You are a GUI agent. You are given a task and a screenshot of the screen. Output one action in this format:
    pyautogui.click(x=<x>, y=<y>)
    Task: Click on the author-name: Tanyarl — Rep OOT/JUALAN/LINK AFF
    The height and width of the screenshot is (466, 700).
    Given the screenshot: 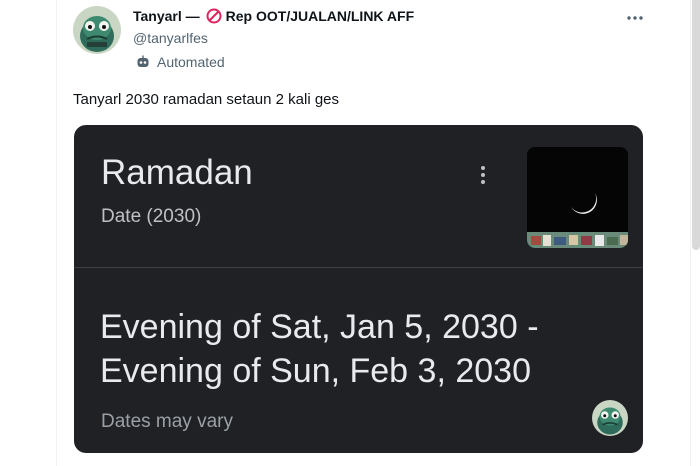 What is the action you would take?
    pyautogui.click(x=273, y=16)
    